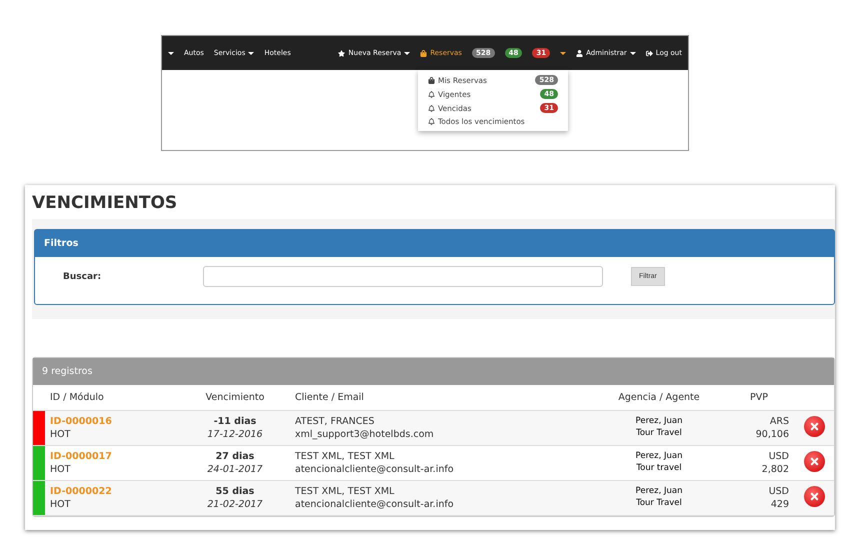  What do you see at coordinates (580, 53) in the screenshot?
I see `user-icon` at bounding box center [580, 53].